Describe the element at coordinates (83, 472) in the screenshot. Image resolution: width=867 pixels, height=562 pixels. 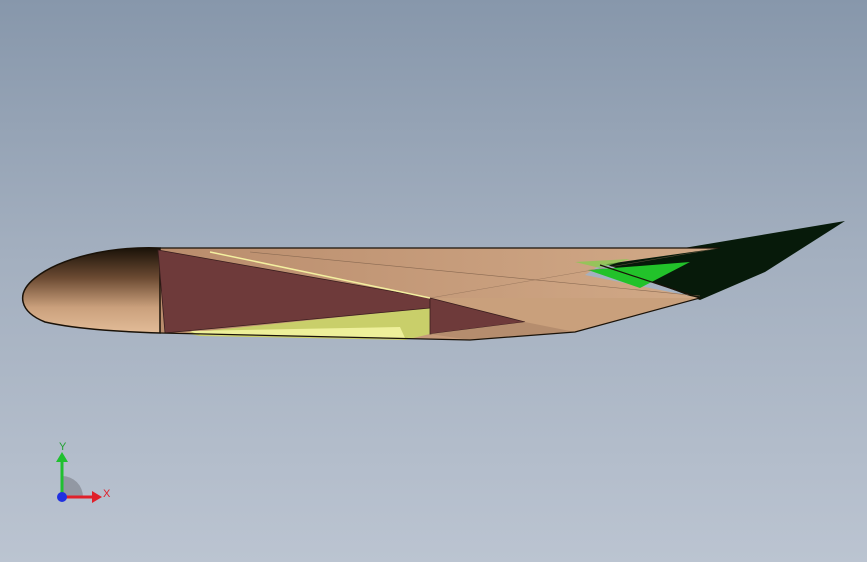
I see `coordinate-triad-icon: Y X` at that location.